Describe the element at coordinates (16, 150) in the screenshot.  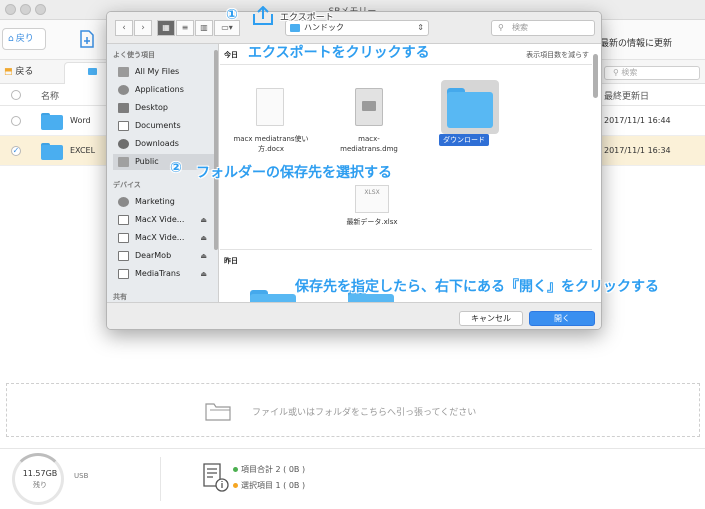
I see `checkmark-icon: ✓` at that location.